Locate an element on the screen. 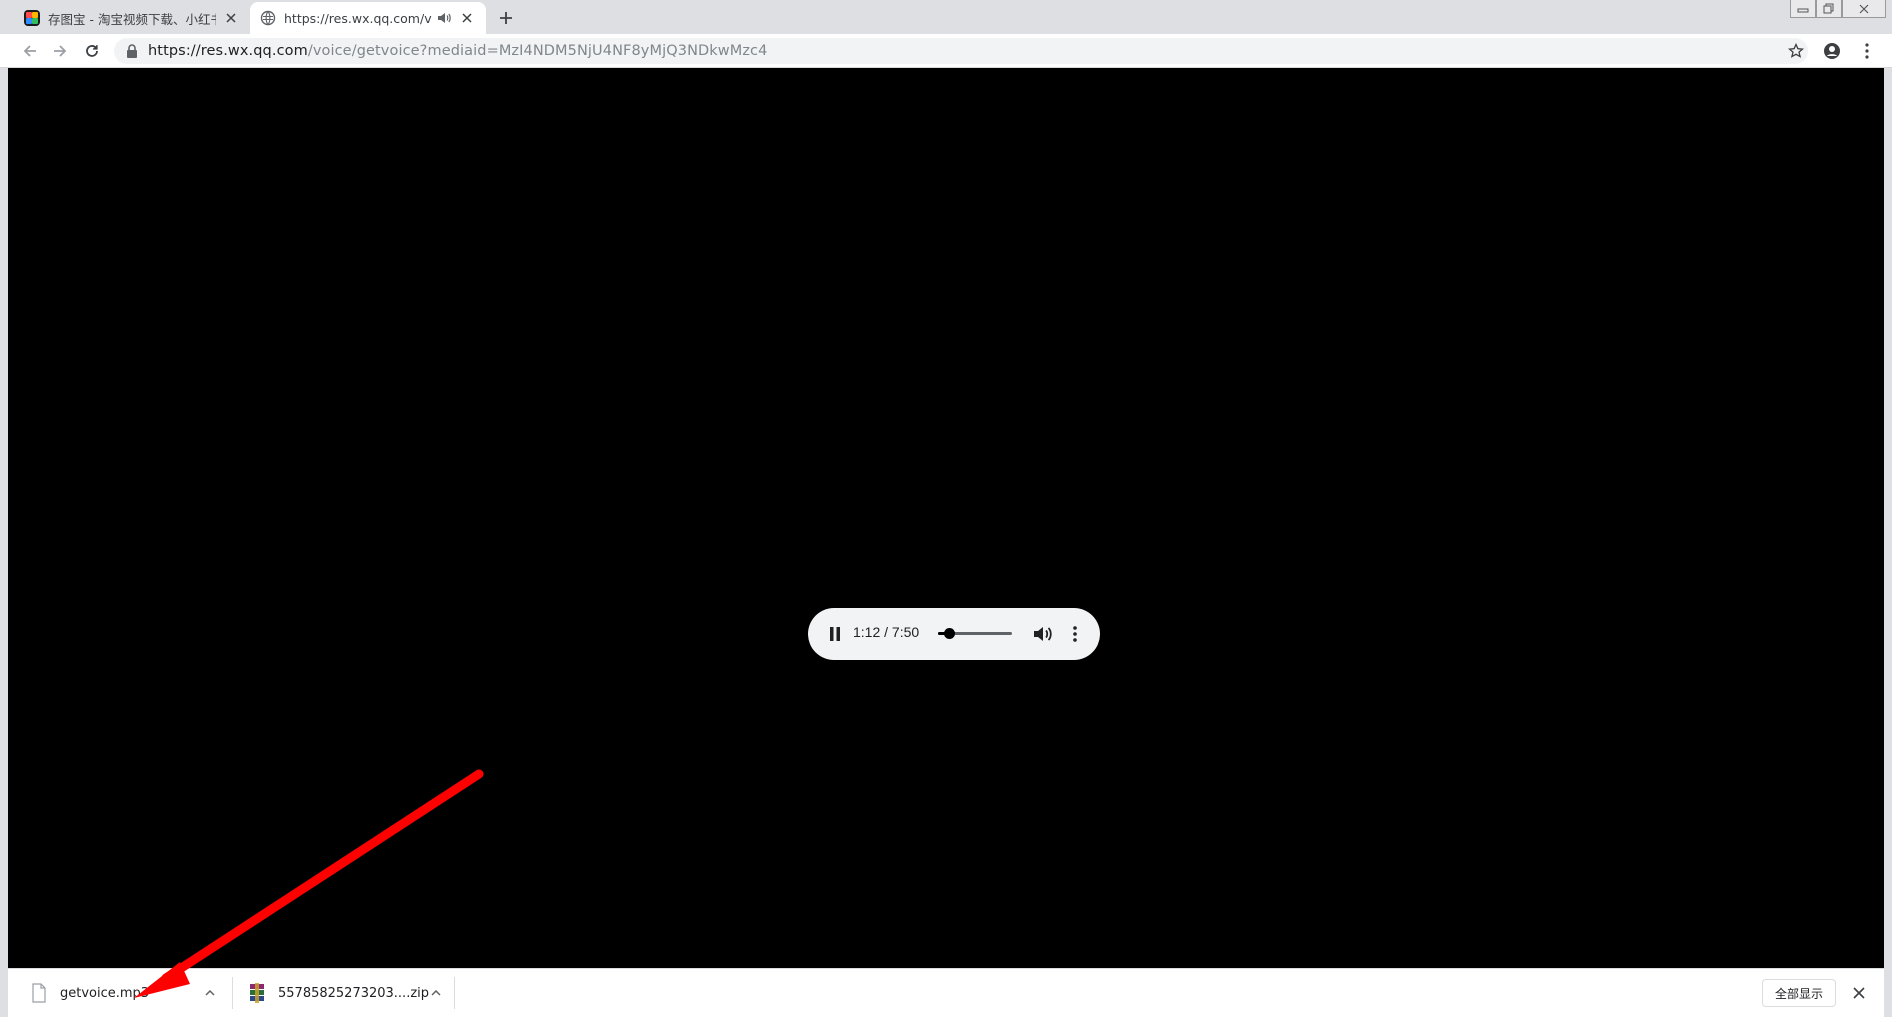 The height and width of the screenshot is (1017, 1892). chrome-menu-button is located at coordinates (1867, 51).